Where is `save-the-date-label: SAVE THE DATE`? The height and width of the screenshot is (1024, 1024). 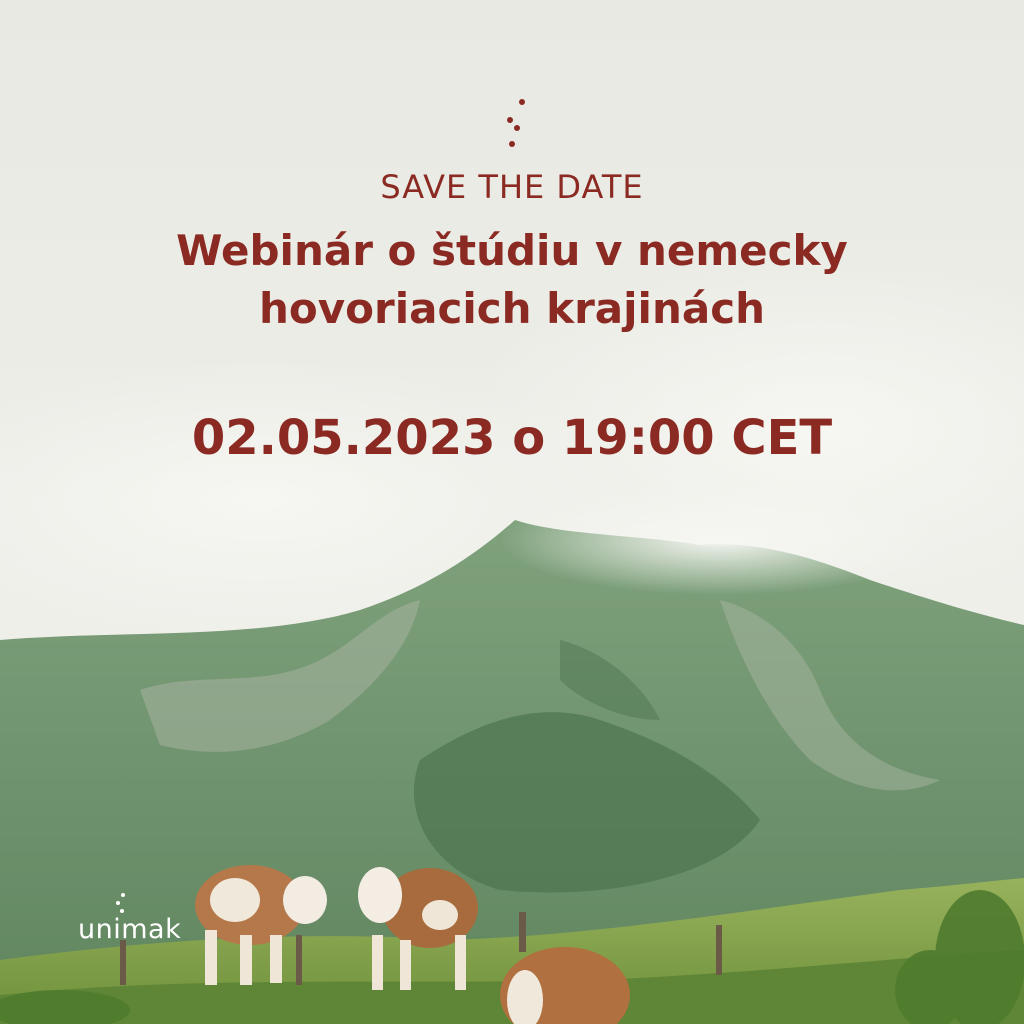 save-the-date-label: SAVE THE DATE is located at coordinates (512, 187).